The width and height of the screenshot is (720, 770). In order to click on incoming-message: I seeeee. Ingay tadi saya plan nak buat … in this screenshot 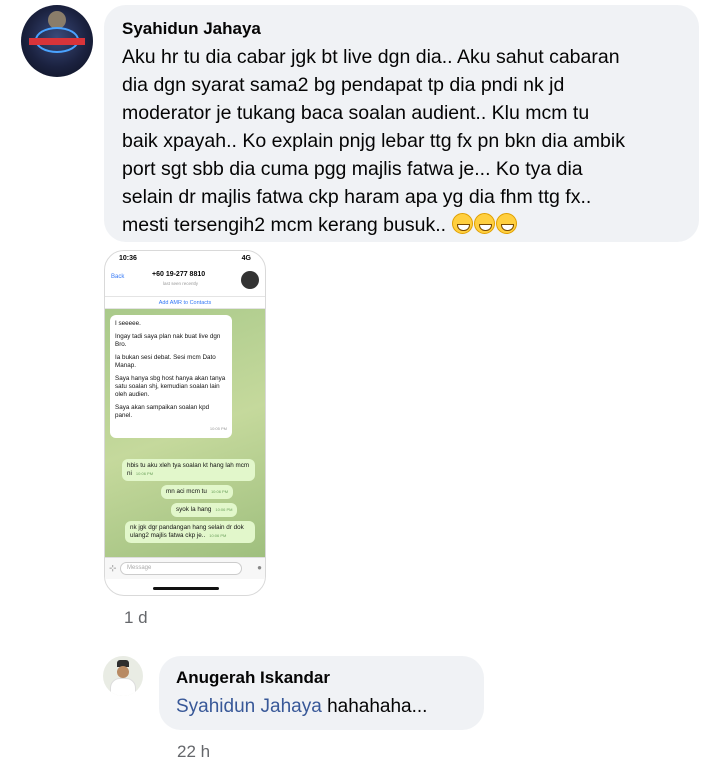, I will do `click(171, 376)`.